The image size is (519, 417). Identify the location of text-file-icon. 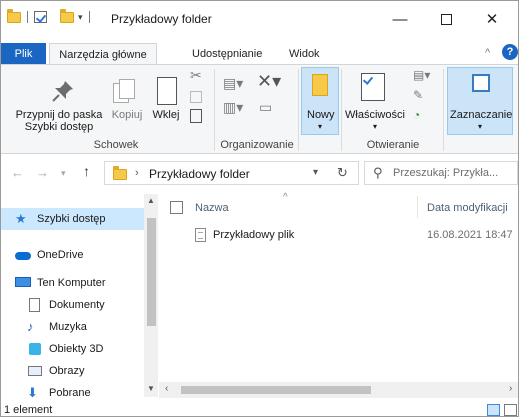
(200, 235).